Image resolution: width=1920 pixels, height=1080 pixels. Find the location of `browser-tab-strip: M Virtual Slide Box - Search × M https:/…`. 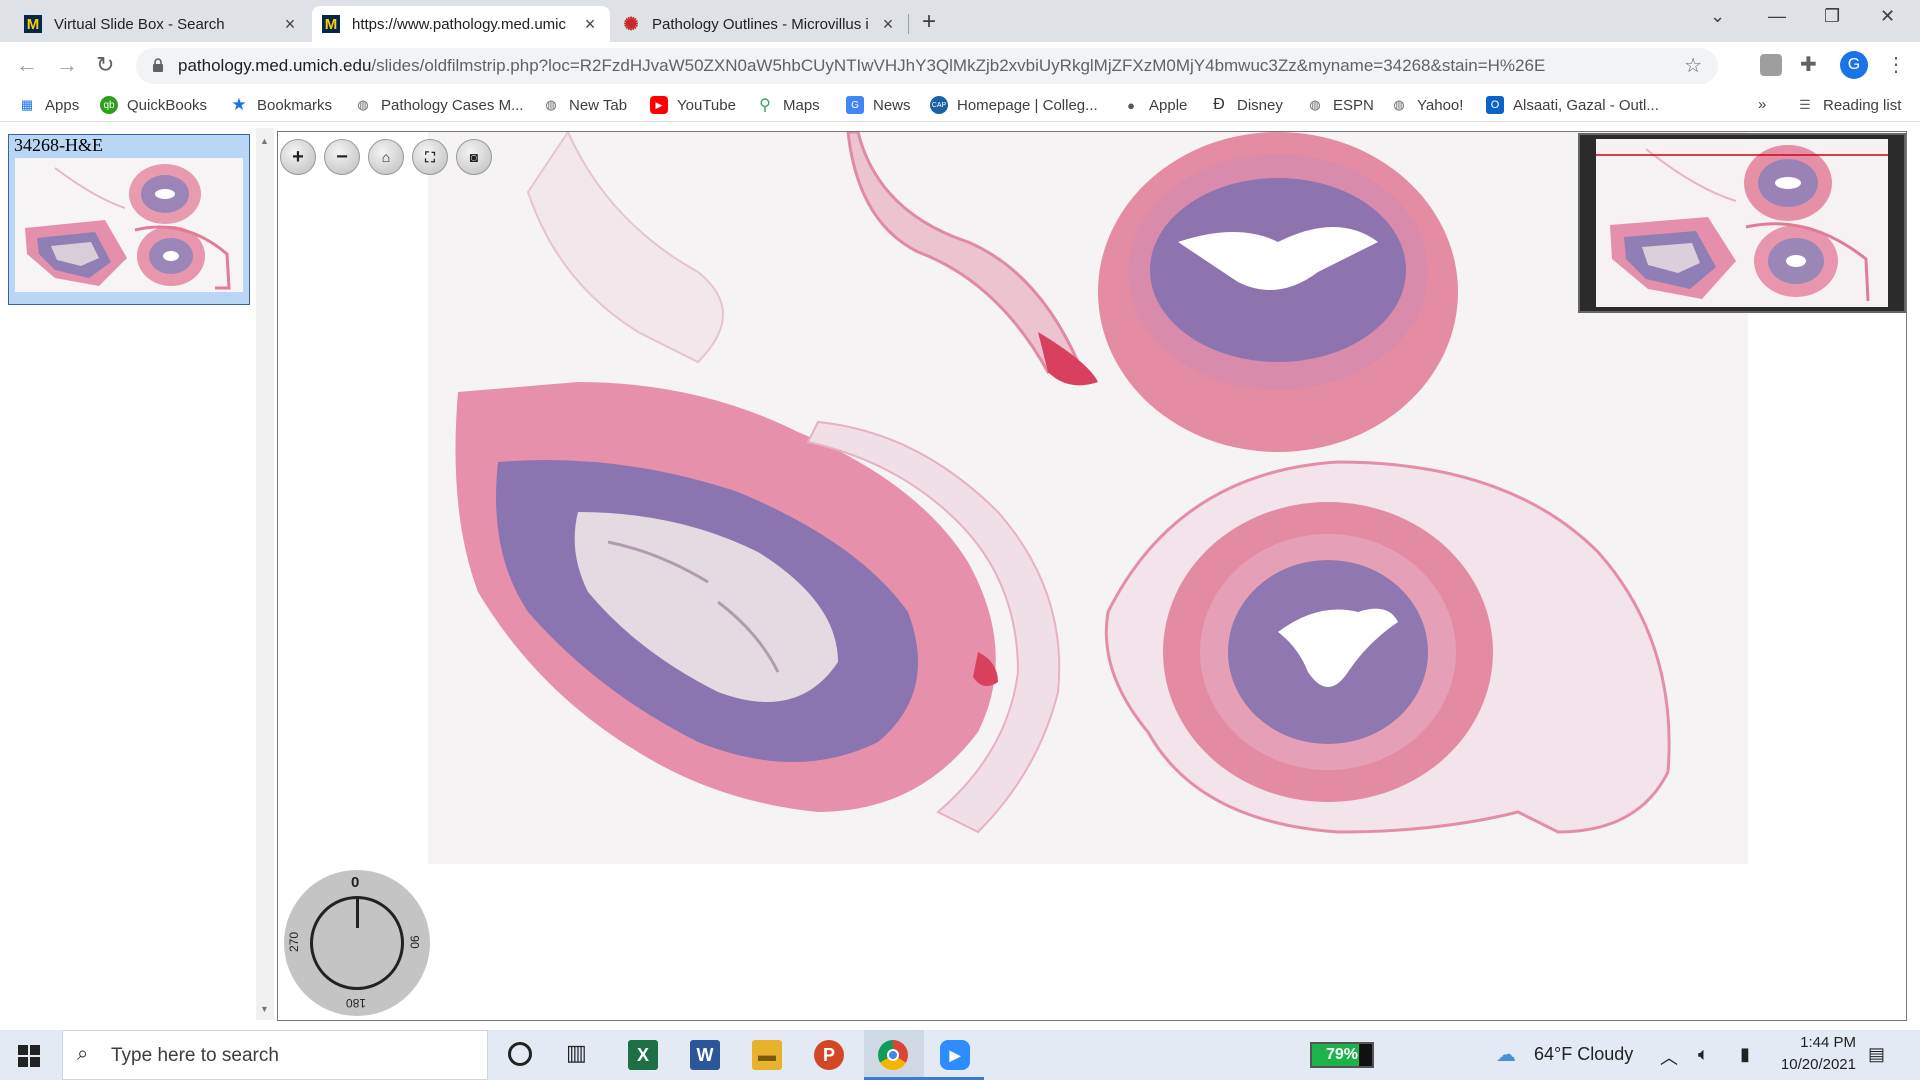

browser-tab-strip: M Virtual Slide Box - Search × M https:/… is located at coordinates (960, 21).